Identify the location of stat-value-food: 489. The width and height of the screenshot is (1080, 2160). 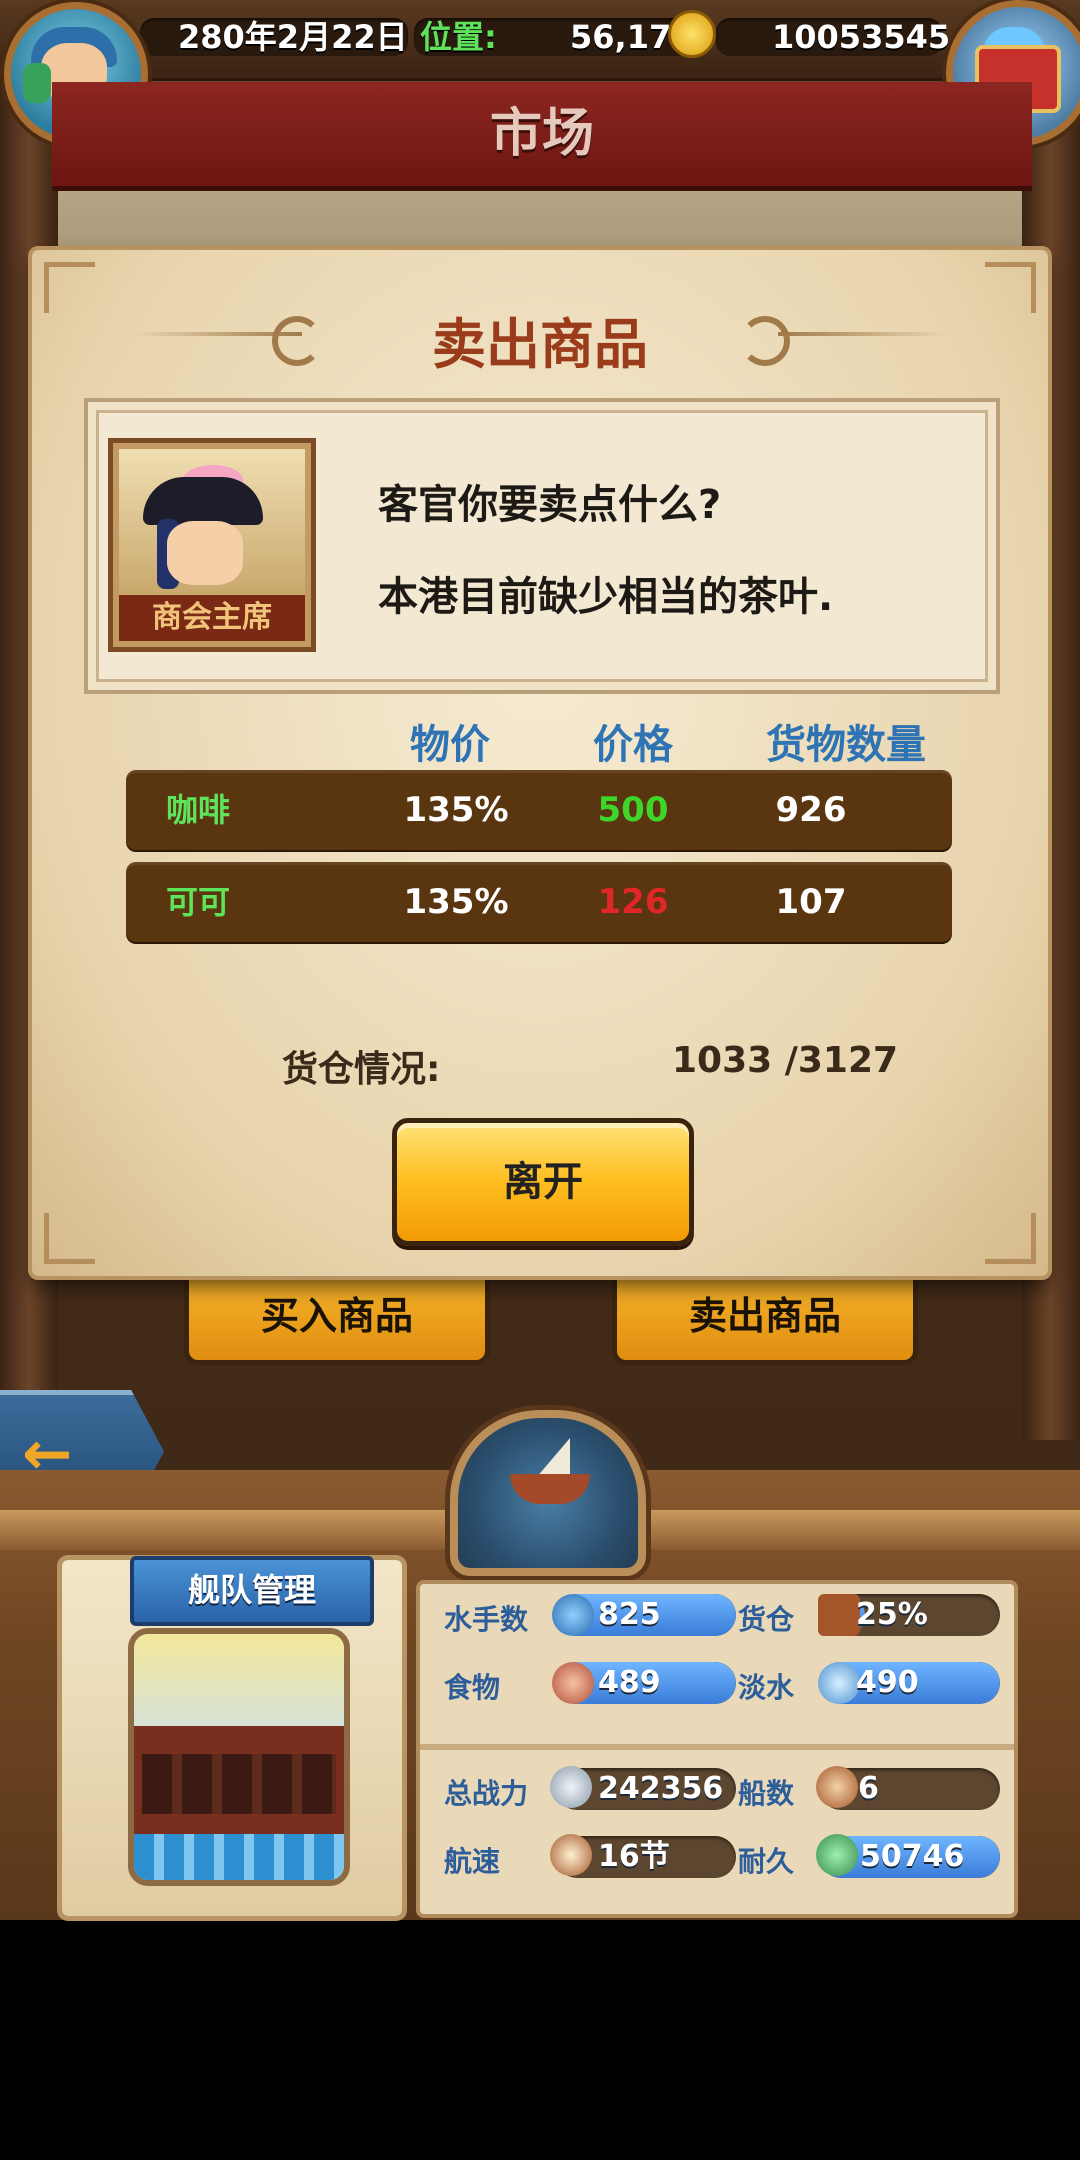
(629, 1682).